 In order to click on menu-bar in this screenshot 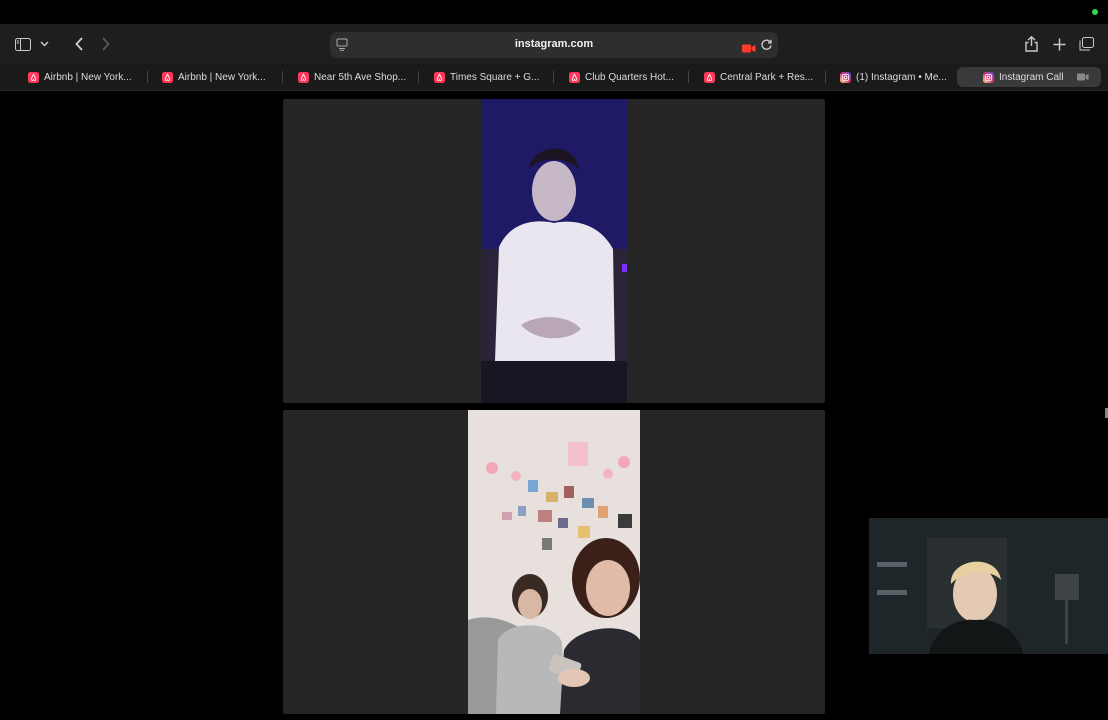, I will do `click(554, 12)`.